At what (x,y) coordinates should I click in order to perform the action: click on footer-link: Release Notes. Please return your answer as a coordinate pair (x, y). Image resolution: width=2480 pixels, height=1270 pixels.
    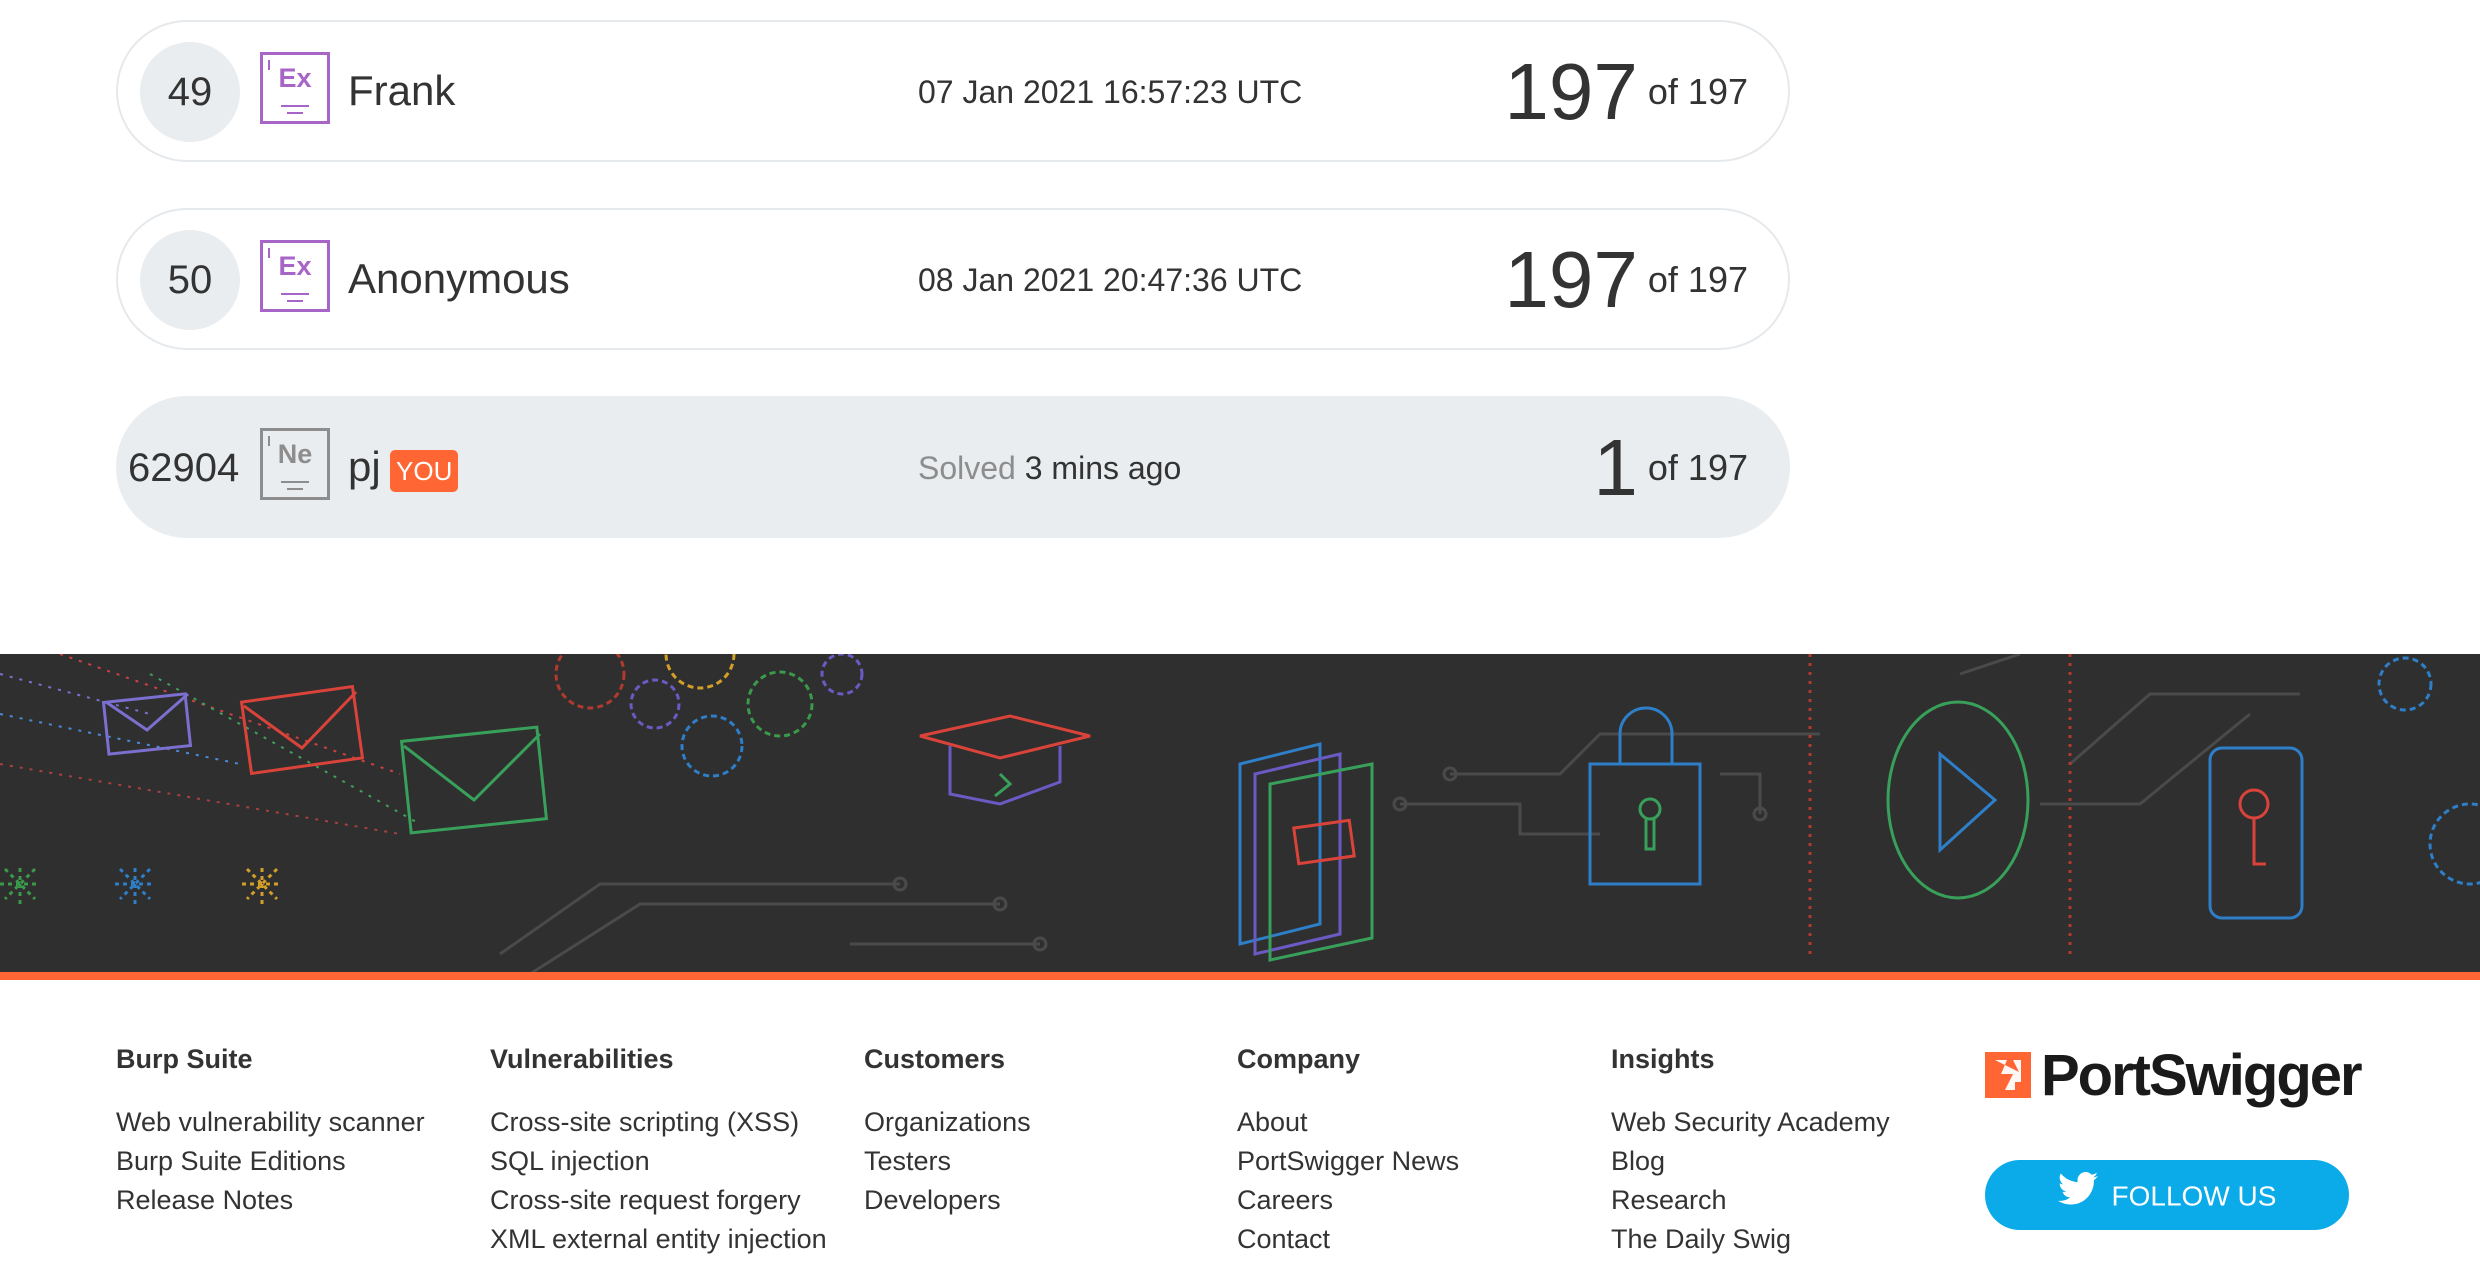
    Looking at the image, I should click on (270, 1200).